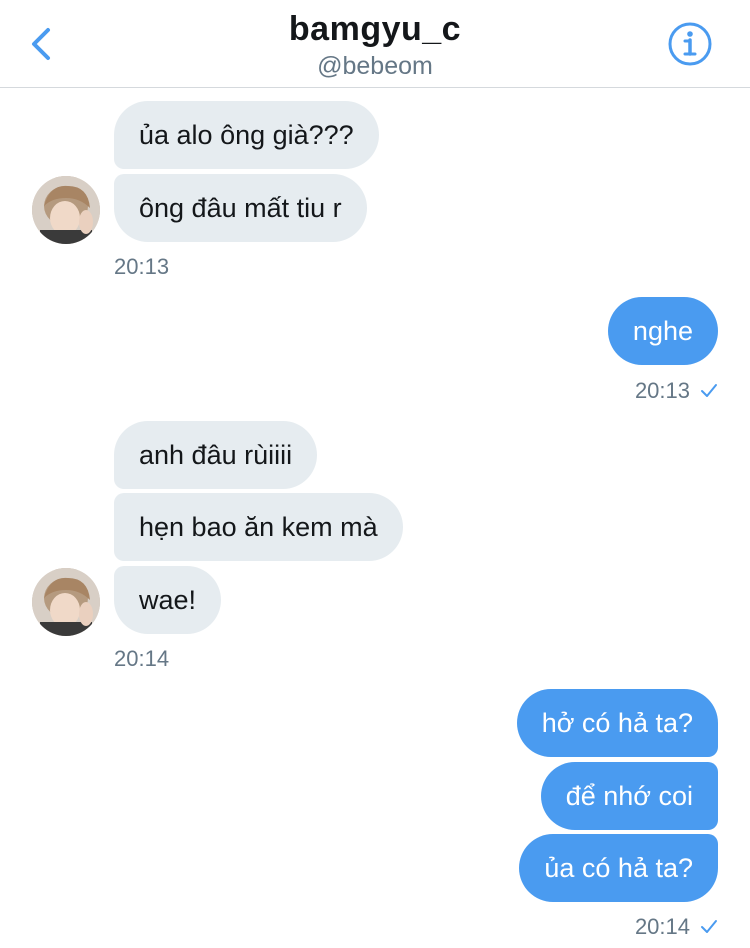  I want to click on outgoing-message: hở có hả ta?, so click(617, 723).